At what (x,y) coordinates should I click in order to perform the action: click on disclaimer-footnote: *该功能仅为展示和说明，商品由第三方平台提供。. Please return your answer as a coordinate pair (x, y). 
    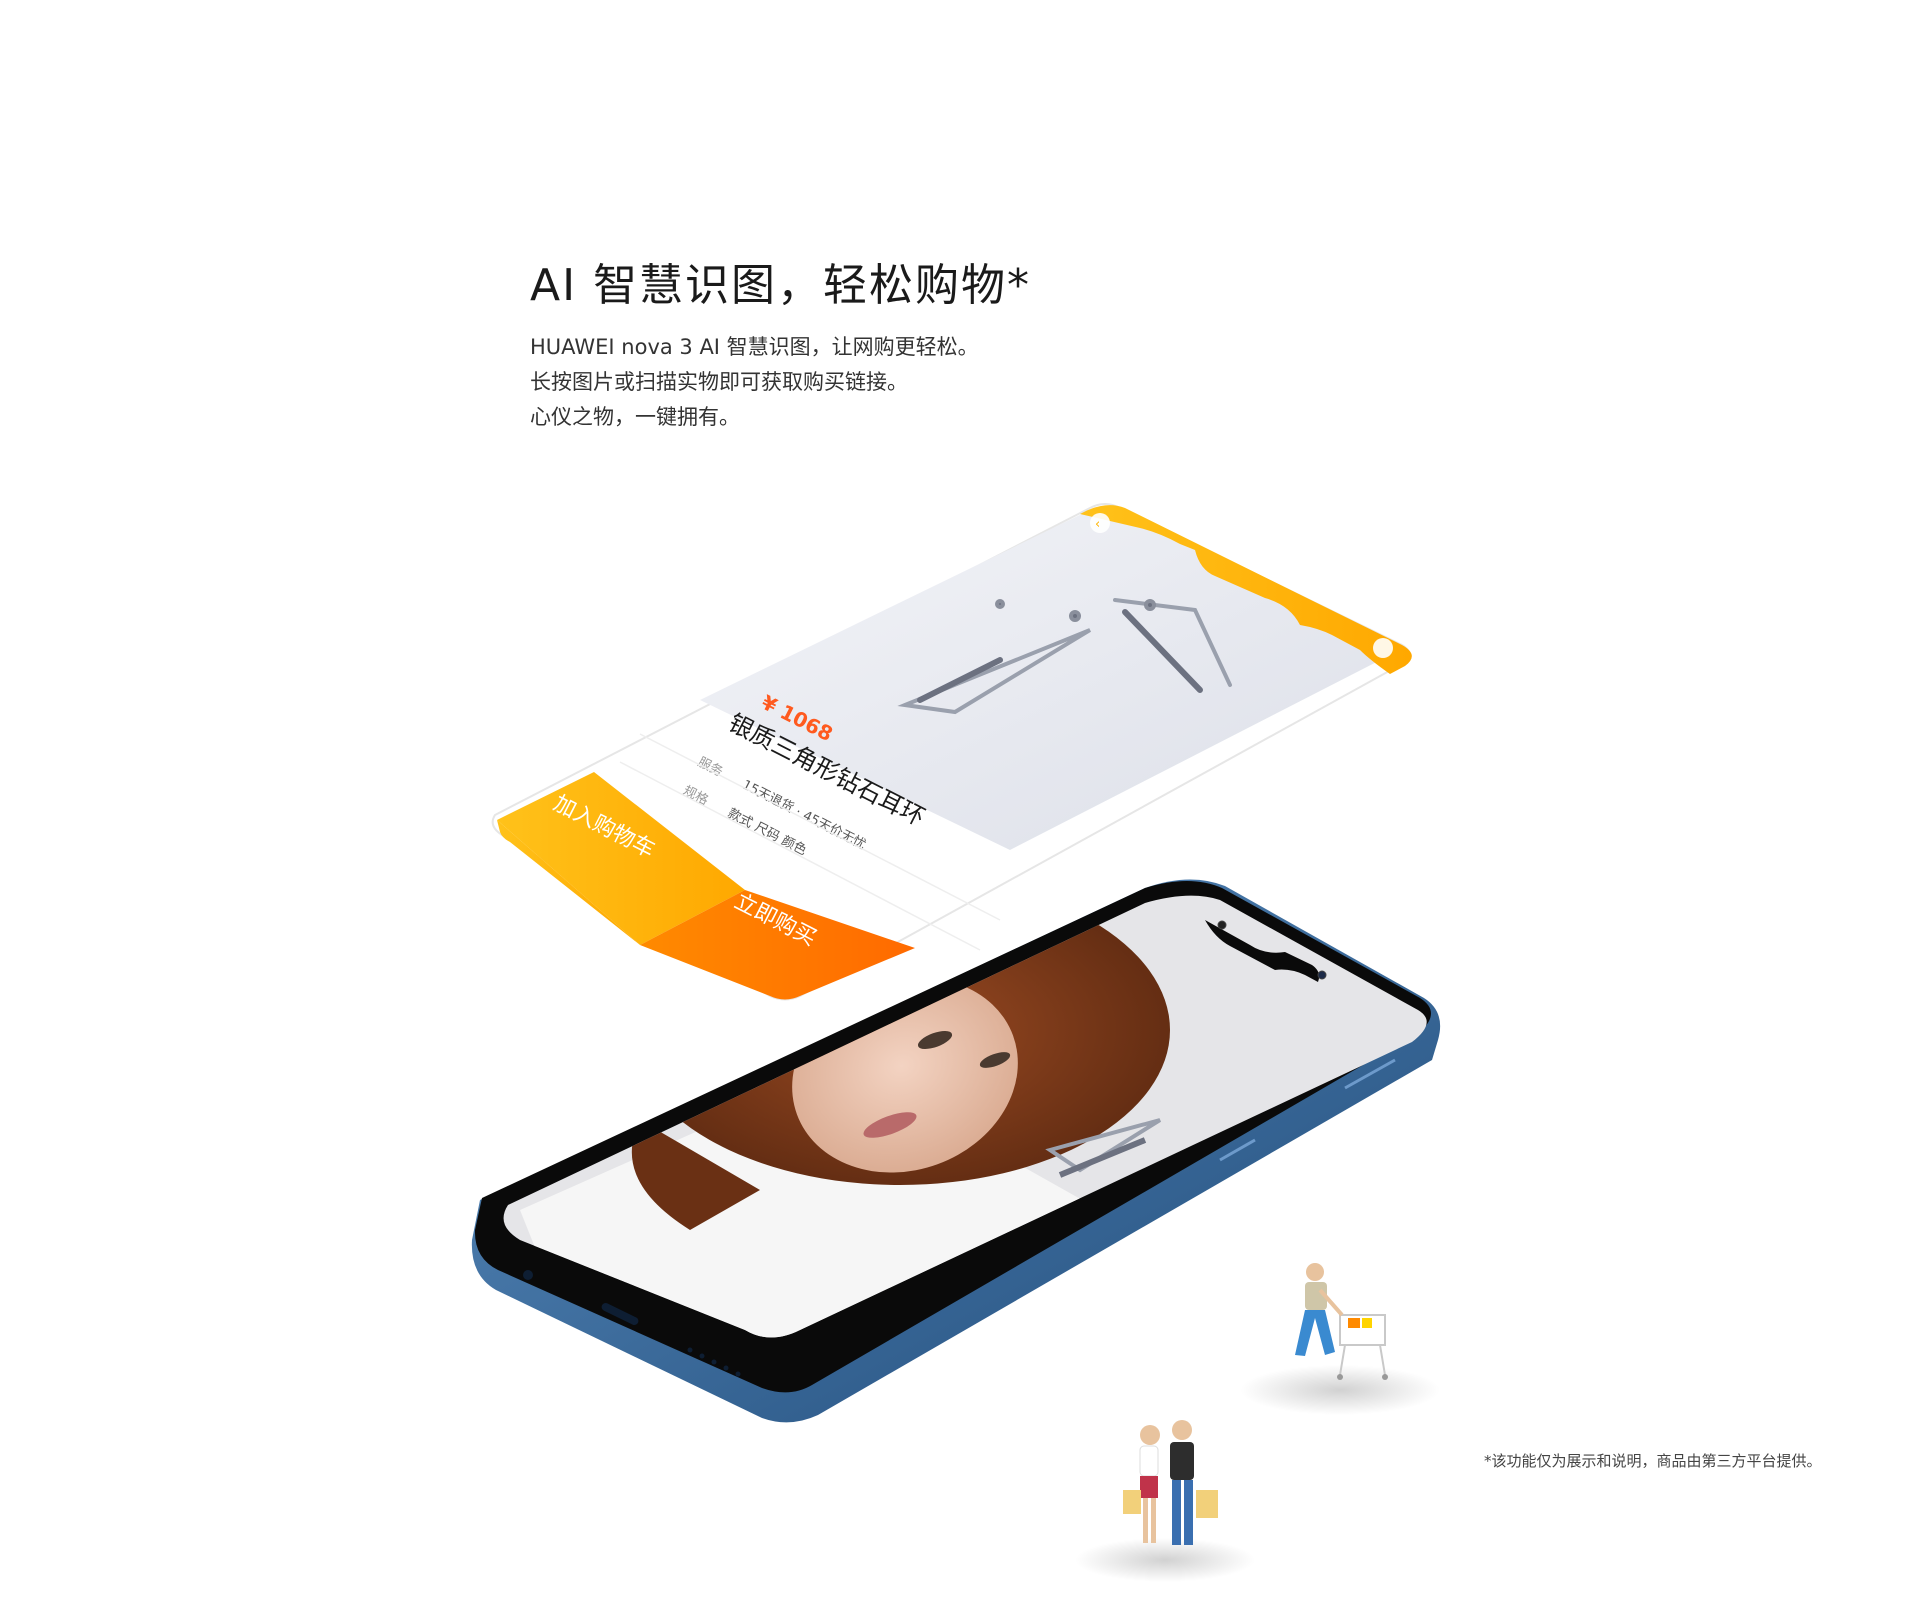
    Looking at the image, I should click on (1653, 1461).